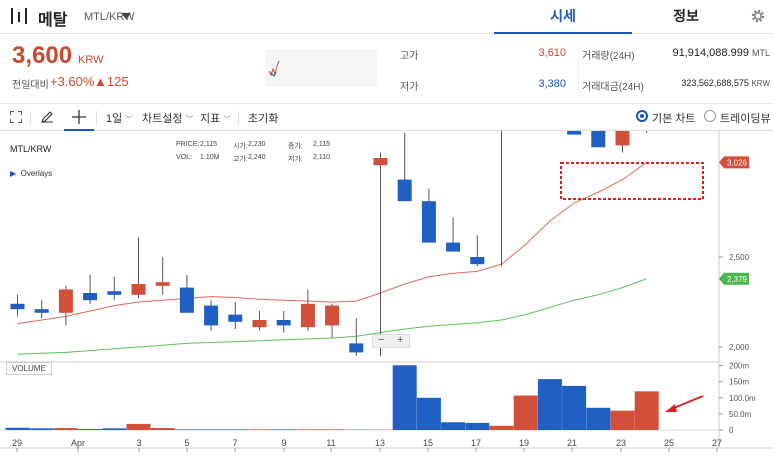 The image size is (773, 462). Describe the element at coordinates (42, 55) in the screenshot. I see `current-price: 3,600` at that location.